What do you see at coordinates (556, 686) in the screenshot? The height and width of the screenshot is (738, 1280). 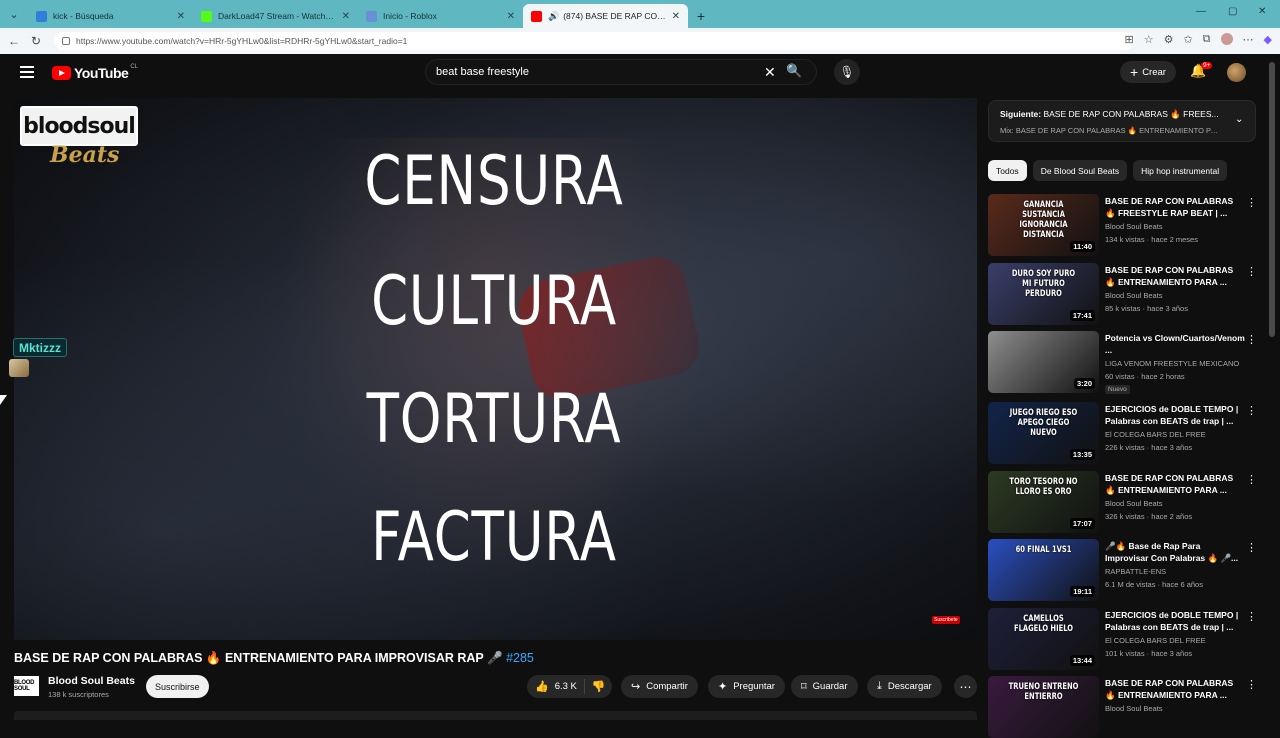 I see `like-button: 👍 6.3 K` at bounding box center [556, 686].